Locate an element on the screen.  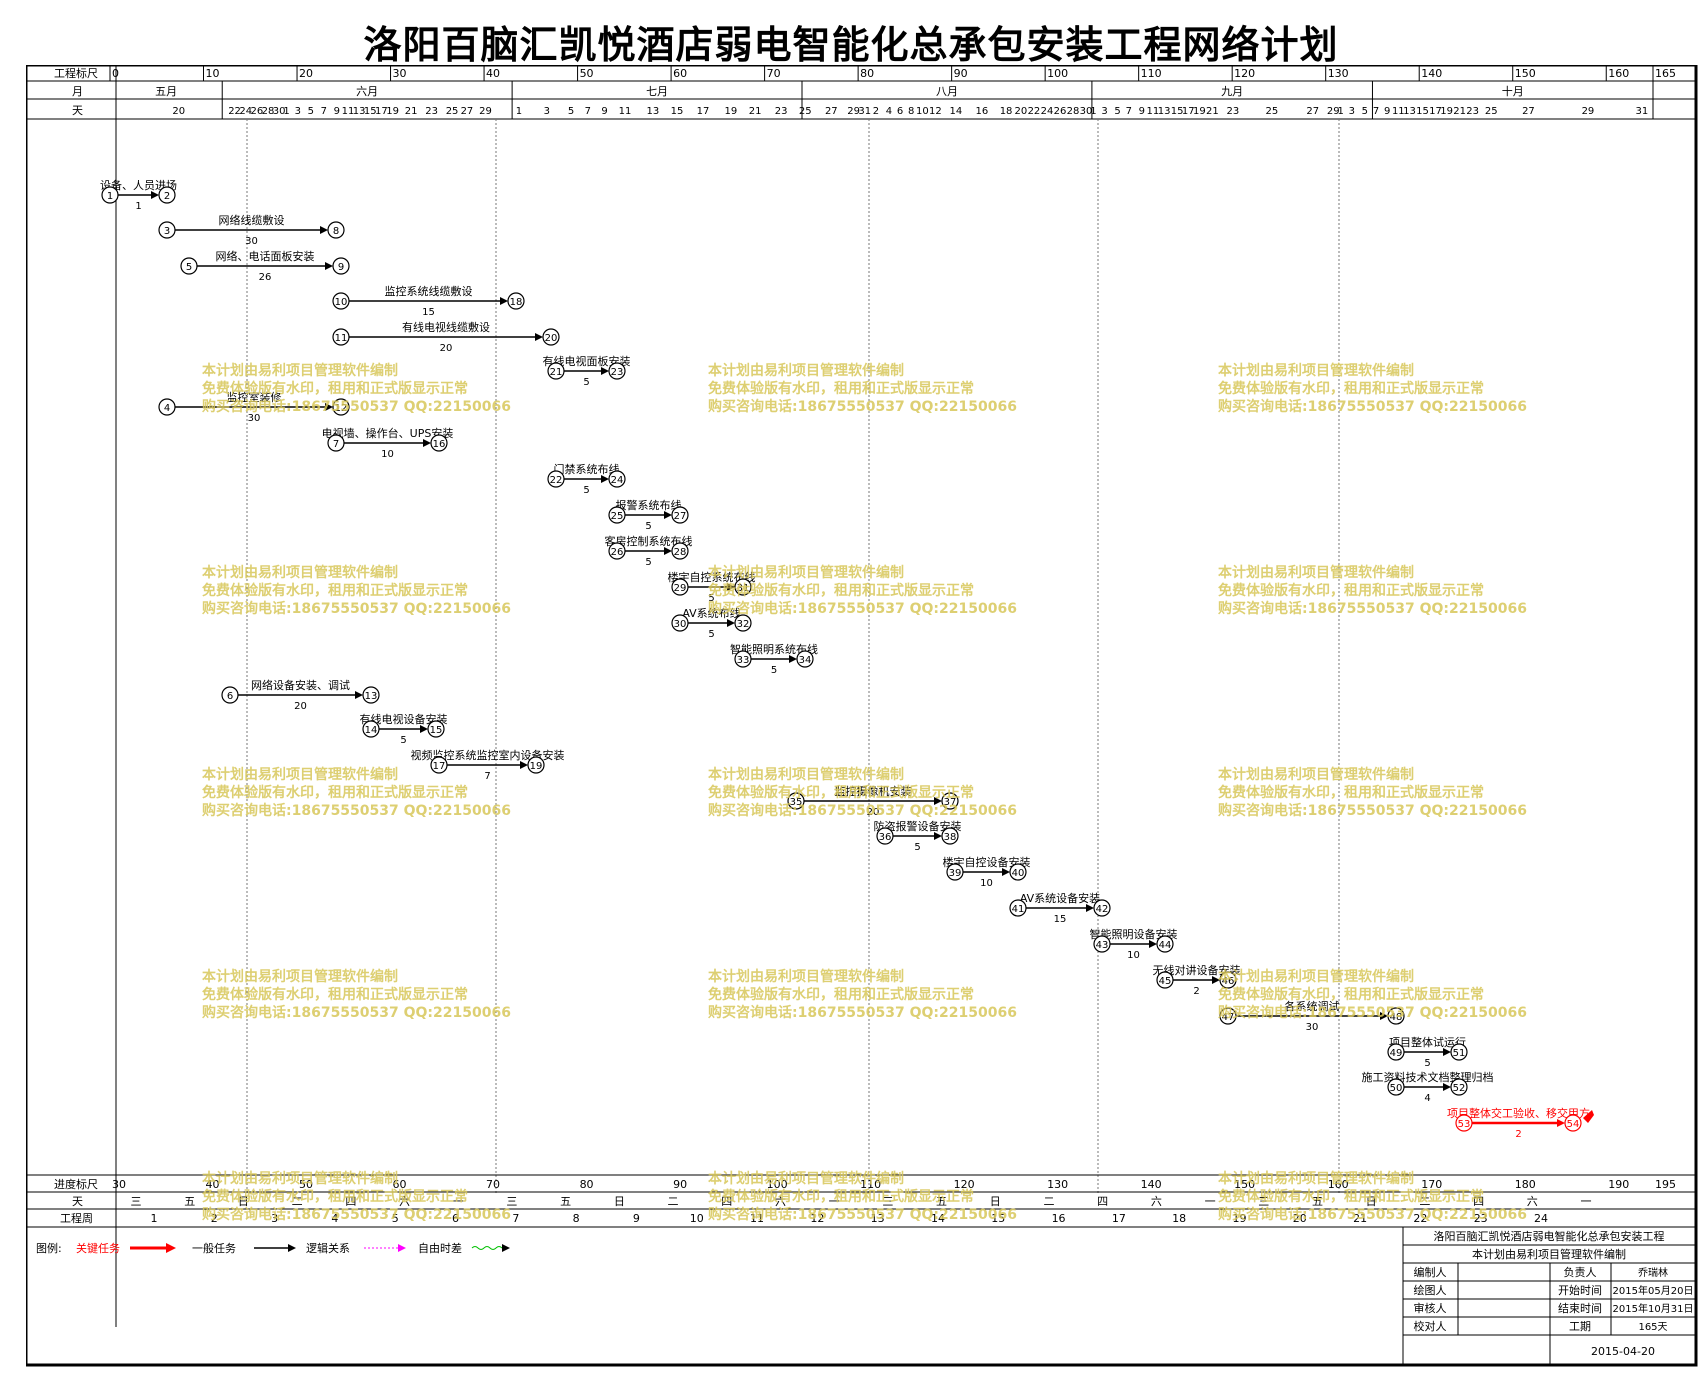
activity-duration: 26 is located at coordinates (265, 277).